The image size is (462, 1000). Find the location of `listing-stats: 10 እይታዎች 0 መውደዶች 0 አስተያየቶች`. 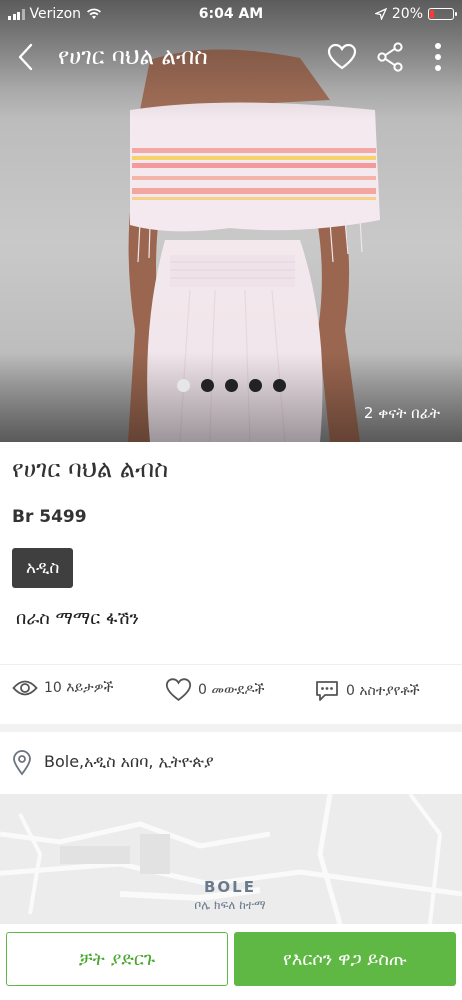

listing-stats: 10 እይታዎች 0 መውደዶች 0 አስተያየቶች is located at coordinates (231, 692).